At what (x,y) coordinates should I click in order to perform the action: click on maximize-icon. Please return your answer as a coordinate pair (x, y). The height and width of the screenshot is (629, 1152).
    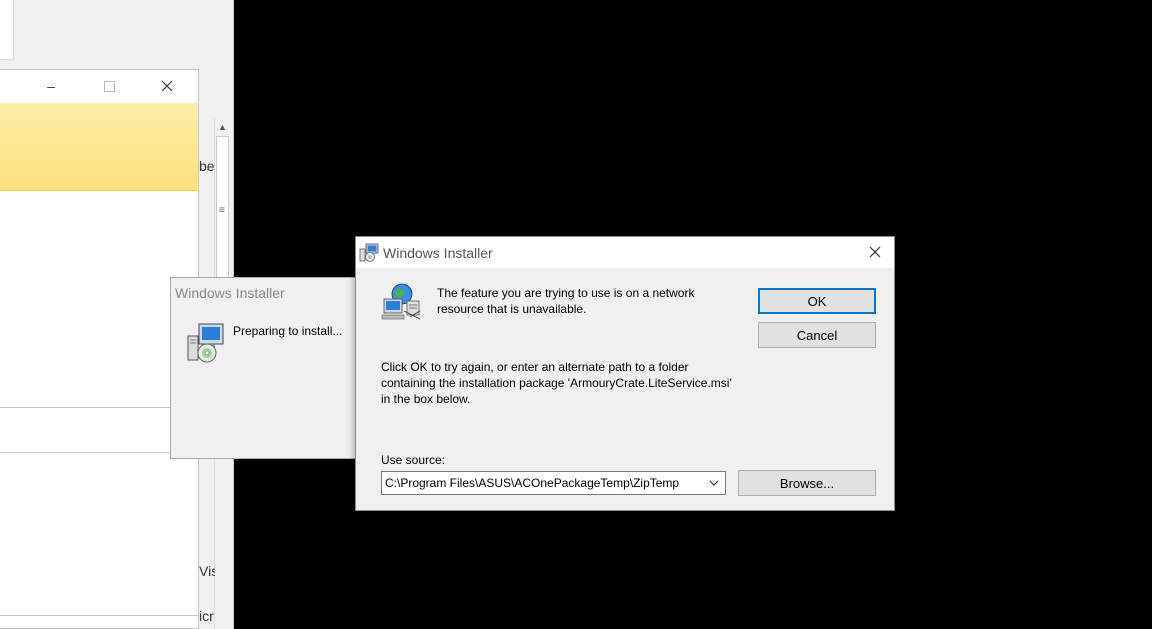
    Looking at the image, I should click on (109, 86).